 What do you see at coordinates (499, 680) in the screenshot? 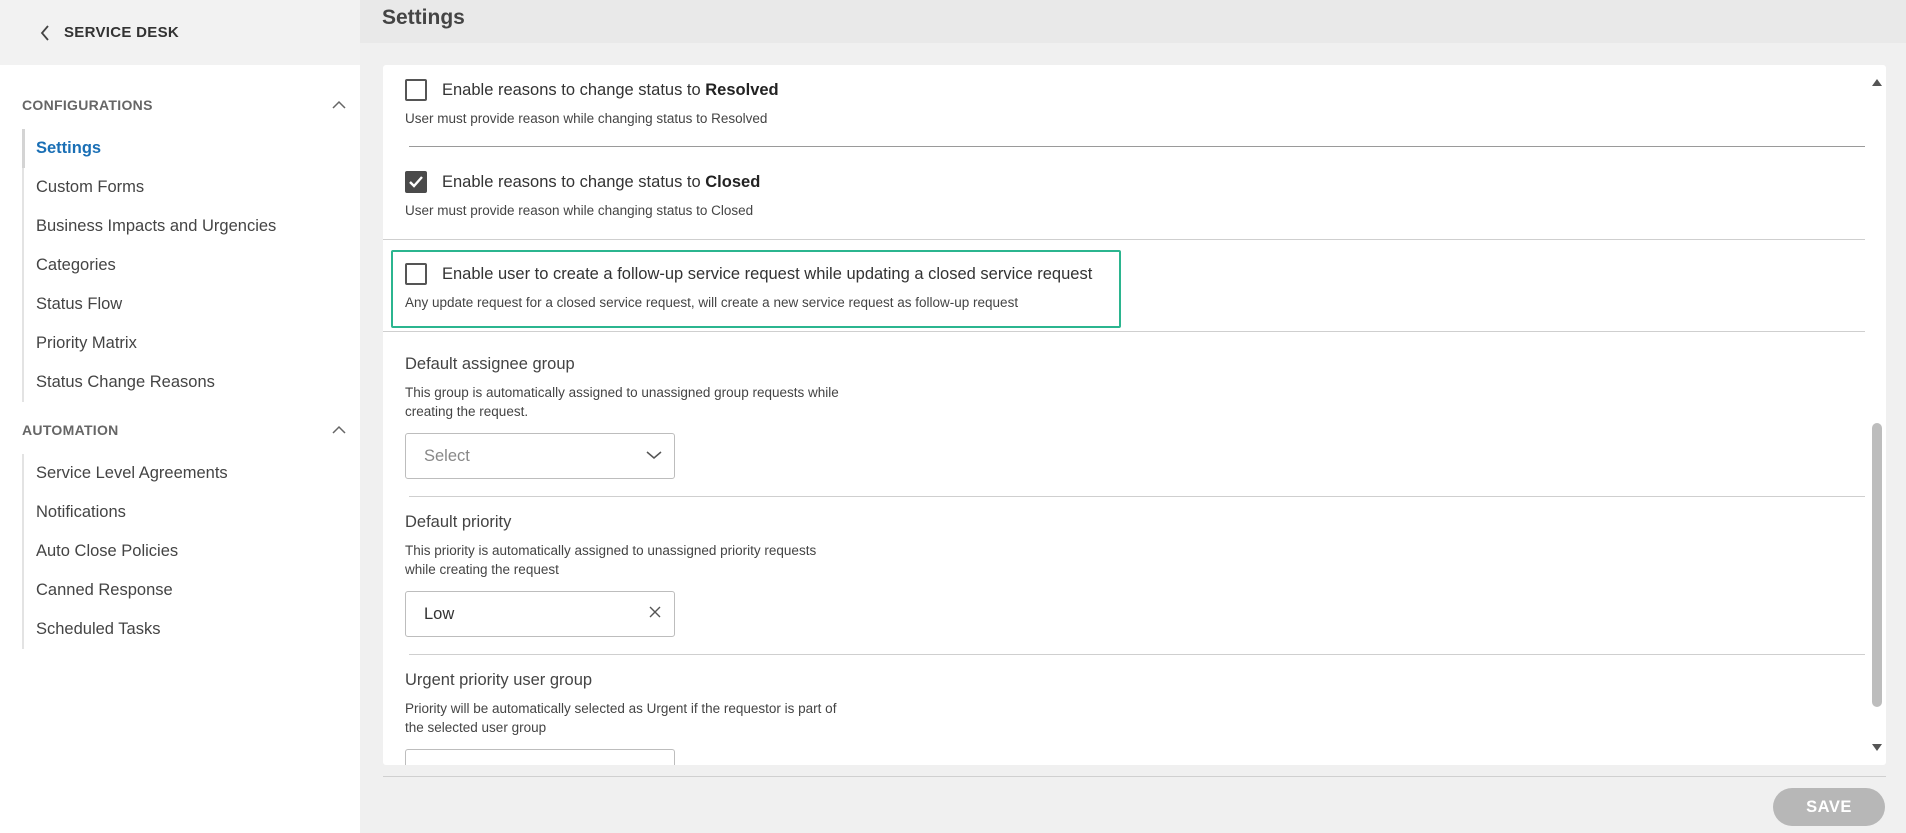
I see `urgent-group-title: Urgent priority user group` at bounding box center [499, 680].